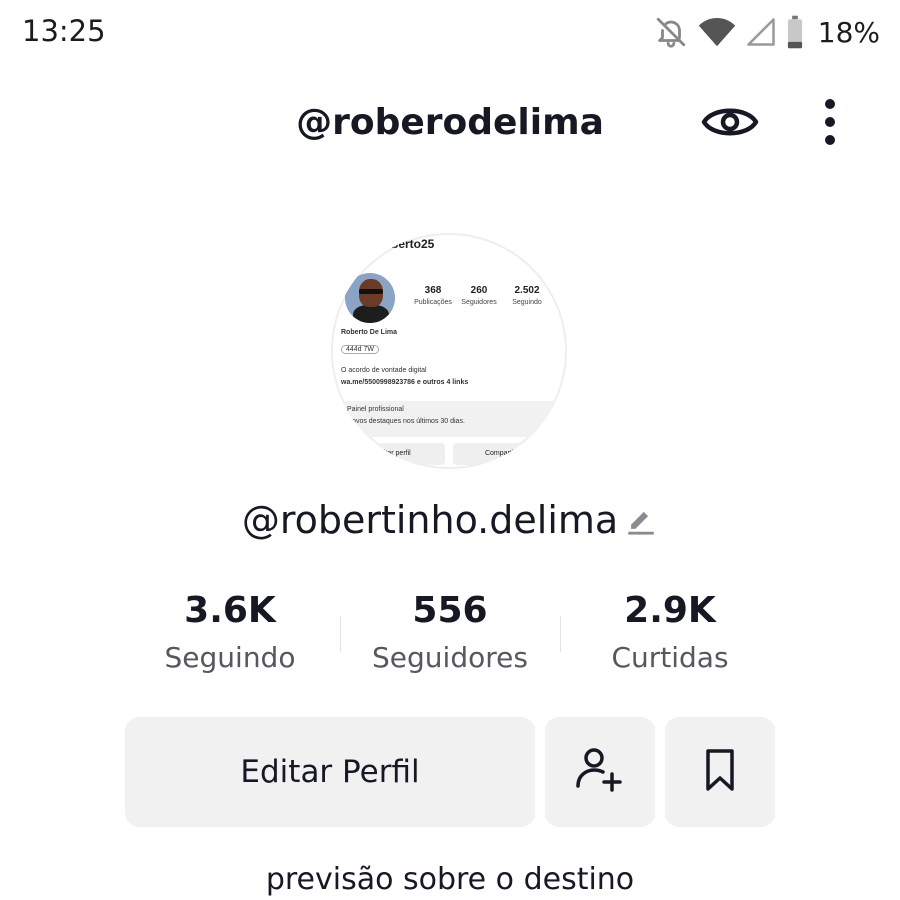 The height and width of the screenshot is (900, 900). I want to click on avatar-stat-value: 2.502, so click(527, 290).